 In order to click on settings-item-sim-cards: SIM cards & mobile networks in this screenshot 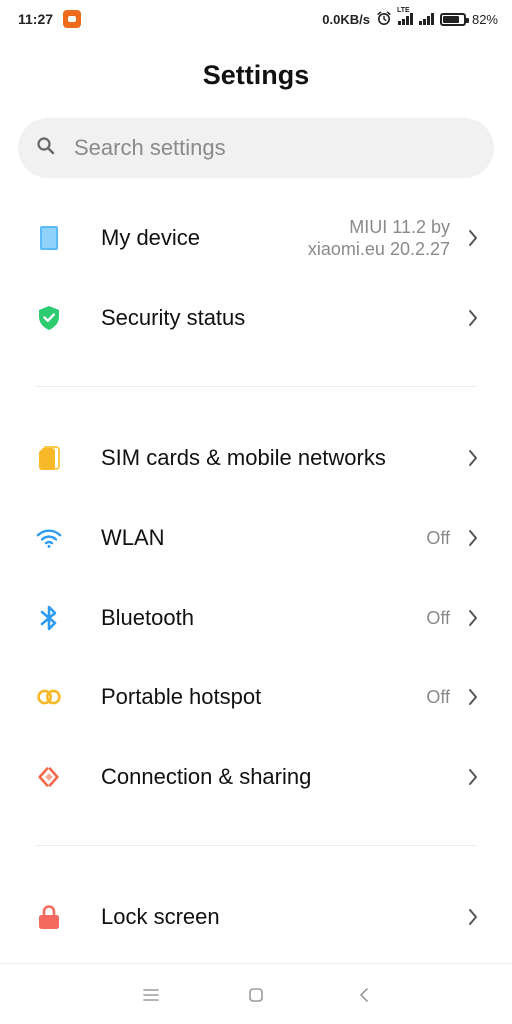, I will do `click(256, 458)`.